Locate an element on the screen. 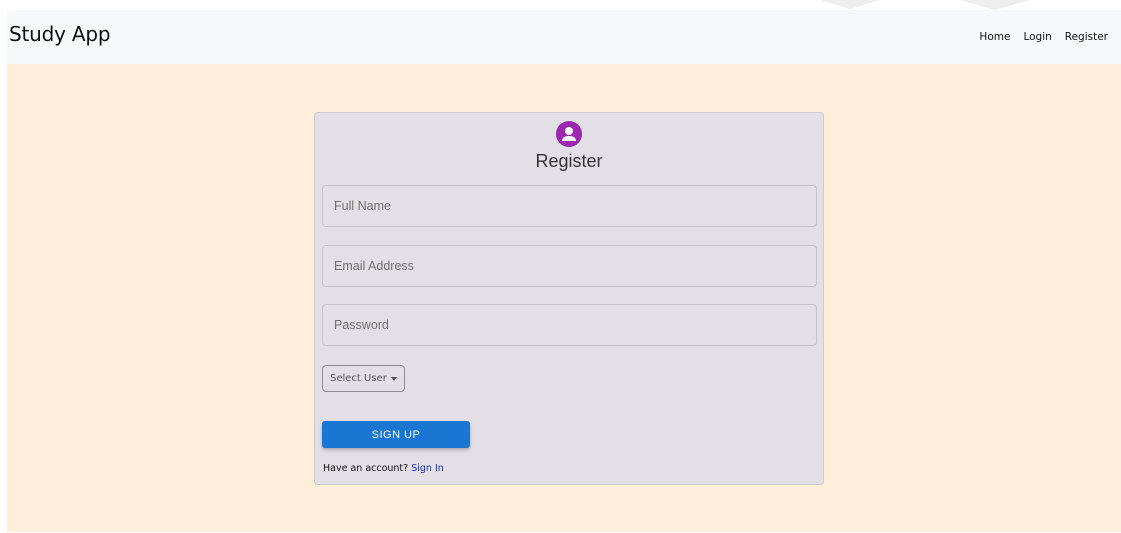 The height and width of the screenshot is (533, 1121). select-user-dropdown: Select User is located at coordinates (363, 378).